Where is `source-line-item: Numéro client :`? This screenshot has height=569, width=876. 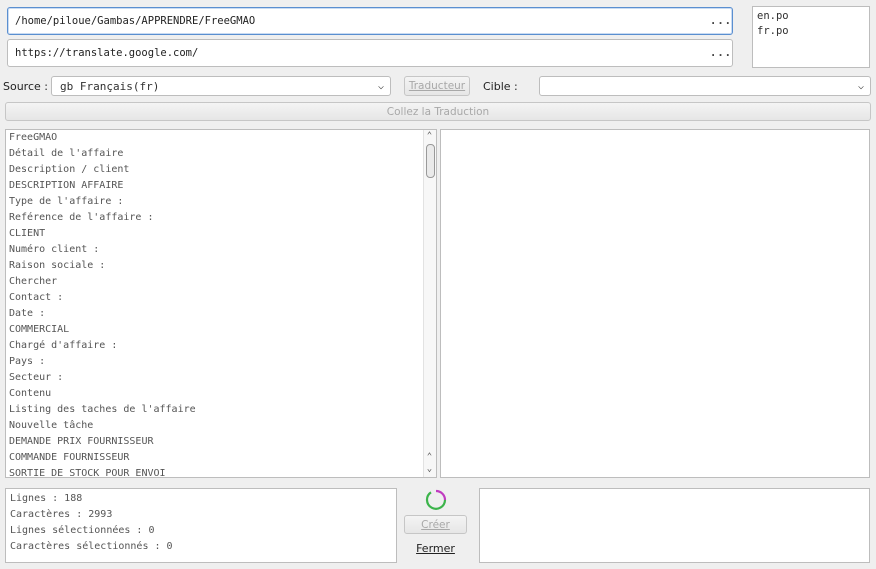
source-line-item: Numéro client : is located at coordinates (214, 250).